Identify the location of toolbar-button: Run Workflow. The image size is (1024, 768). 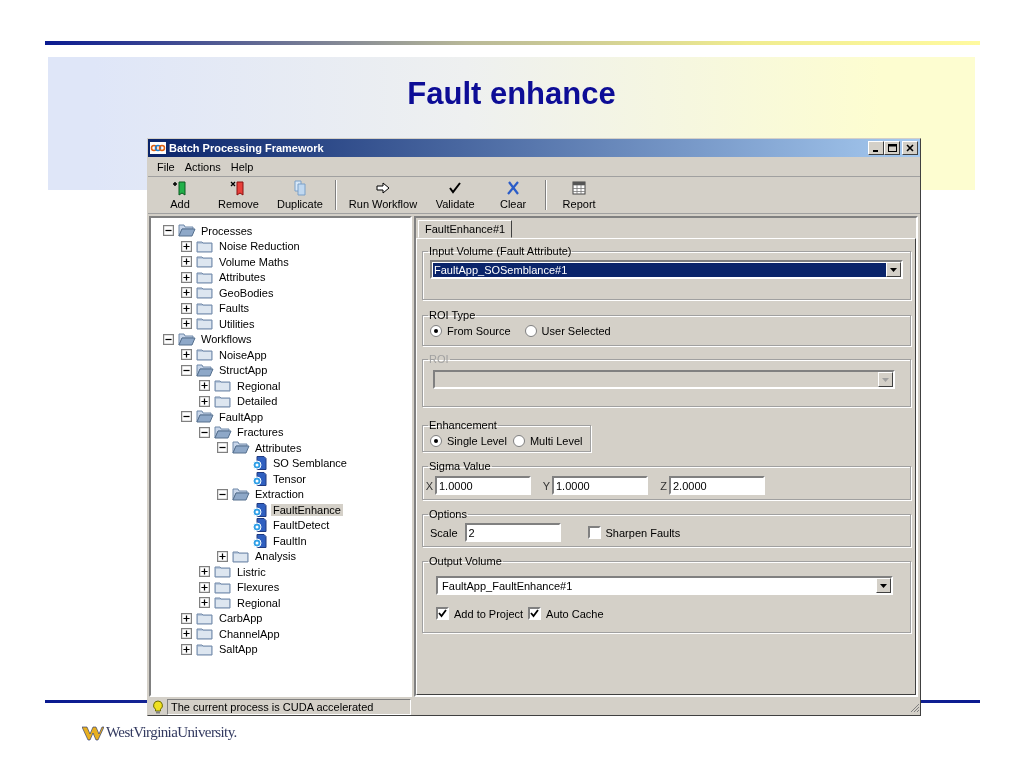
(383, 195).